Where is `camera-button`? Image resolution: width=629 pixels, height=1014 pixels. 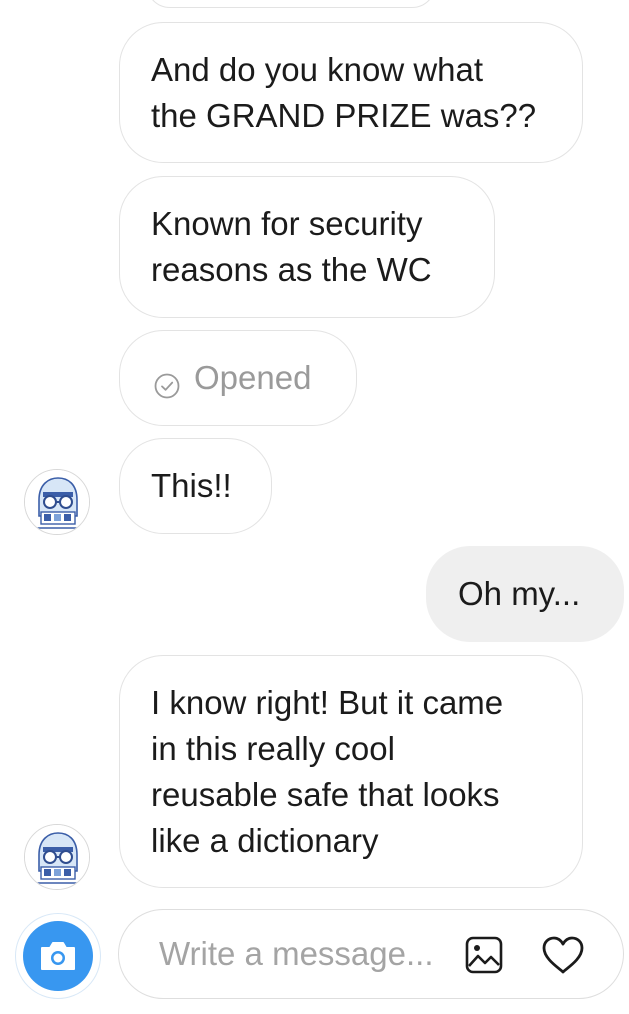 camera-button is located at coordinates (58, 956).